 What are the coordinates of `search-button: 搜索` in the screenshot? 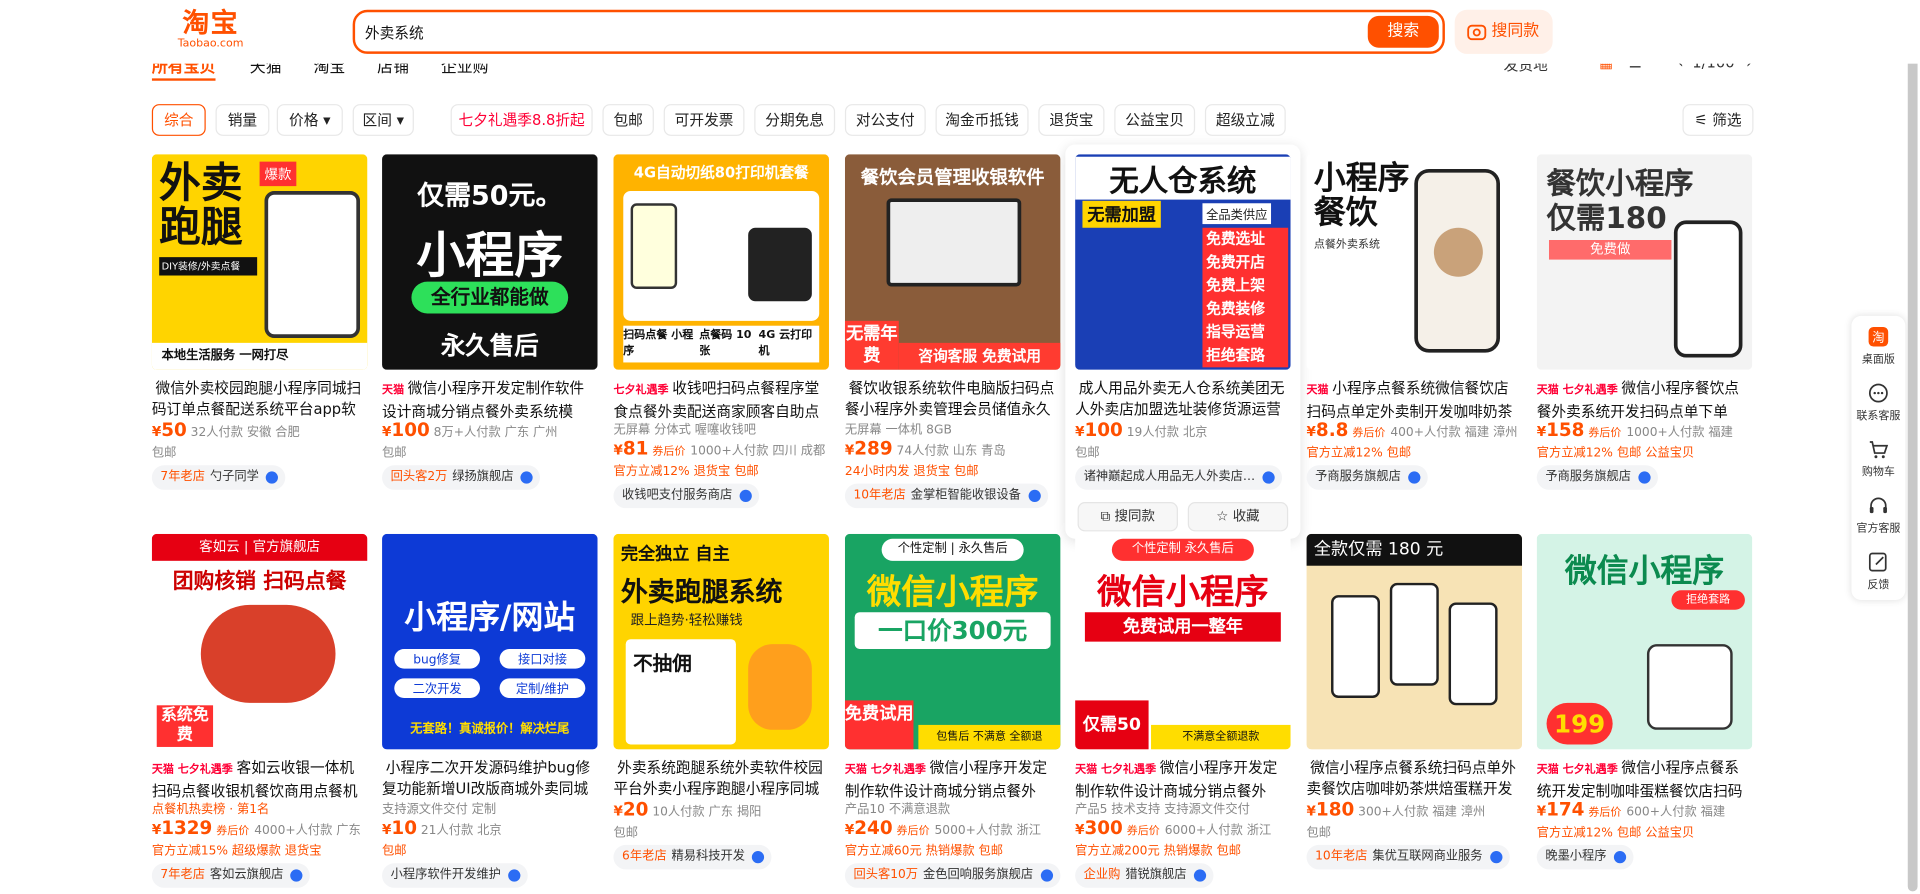 It's located at (1403, 31).